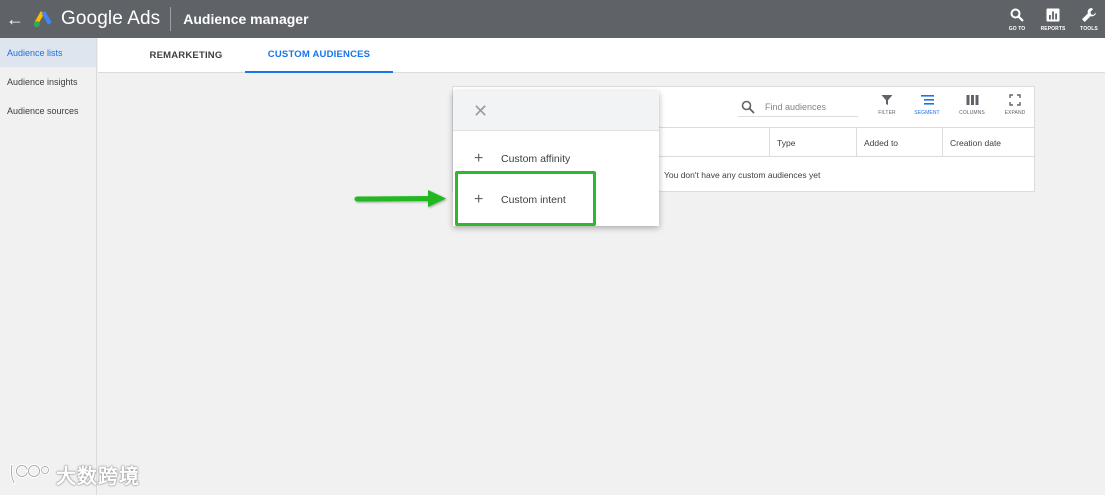 The width and height of the screenshot is (1105, 495). What do you see at coordinates (536, 159) in the screenshot?
I see `menu-item-label: Custom affinity` at bounding box center [536, 159].